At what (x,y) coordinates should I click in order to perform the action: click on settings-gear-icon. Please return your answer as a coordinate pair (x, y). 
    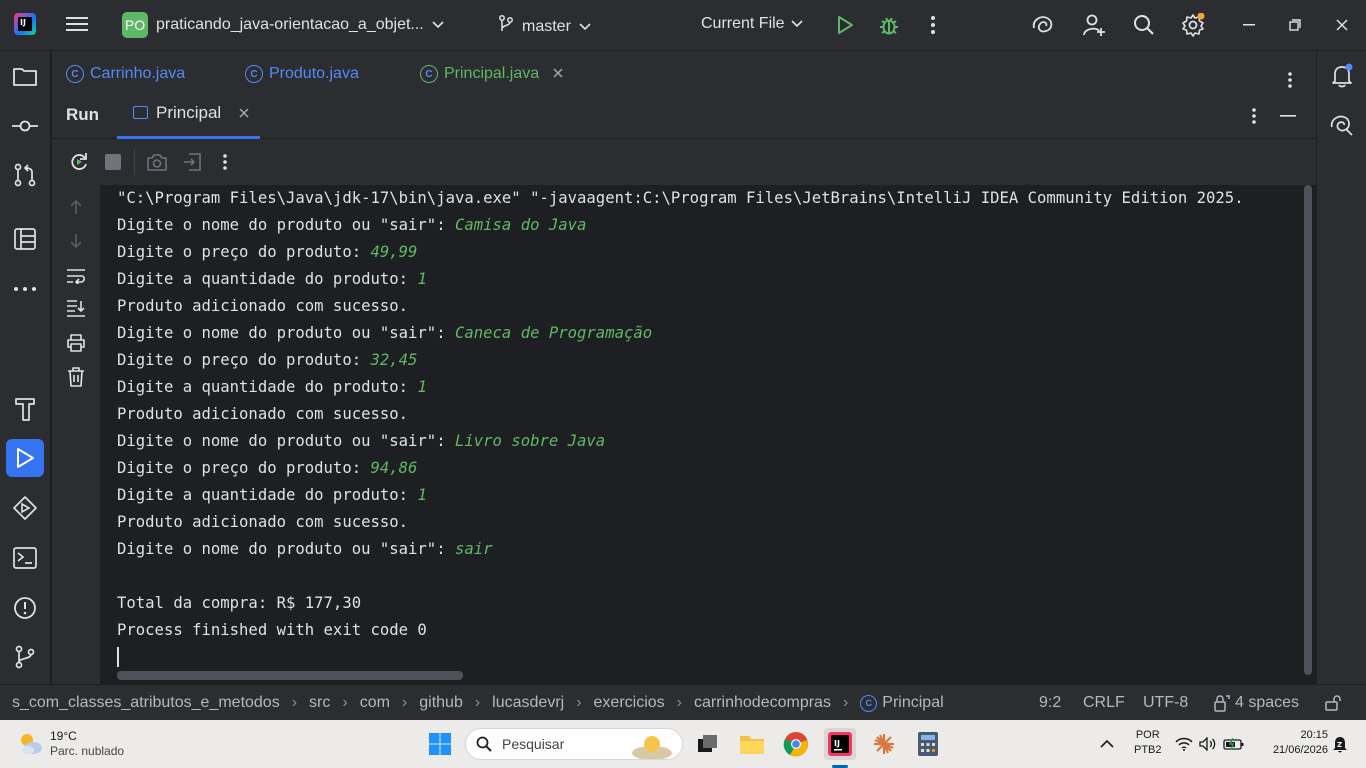
    Looking at the image, I should click on (1193, 25).